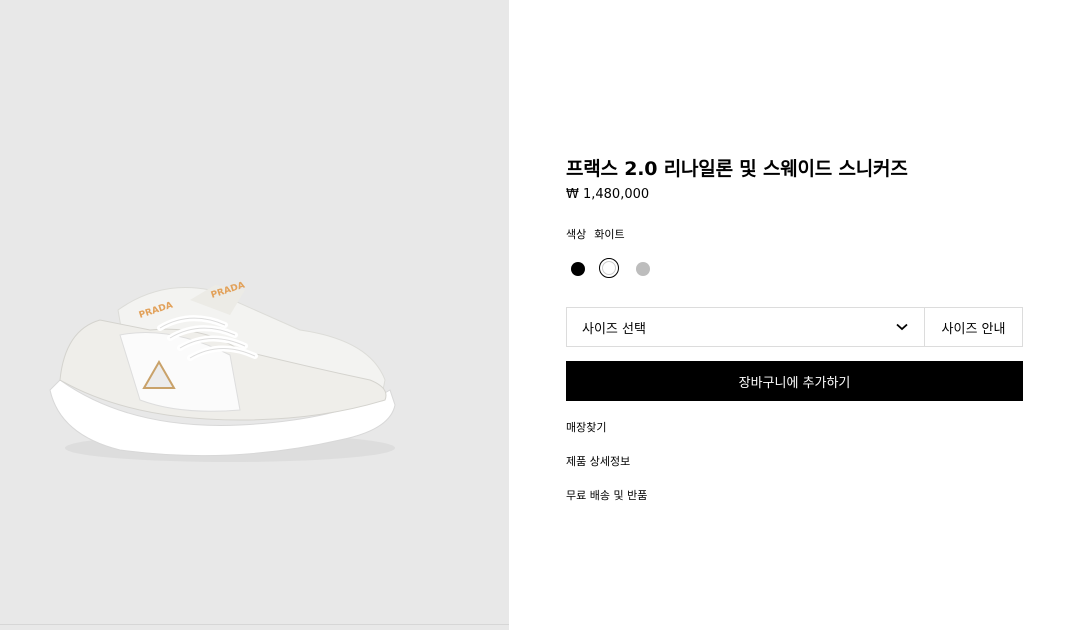 This screenshot has width=1074, height=630. I want to click on store-finder-link: 매장찾기, so click(586, 427).